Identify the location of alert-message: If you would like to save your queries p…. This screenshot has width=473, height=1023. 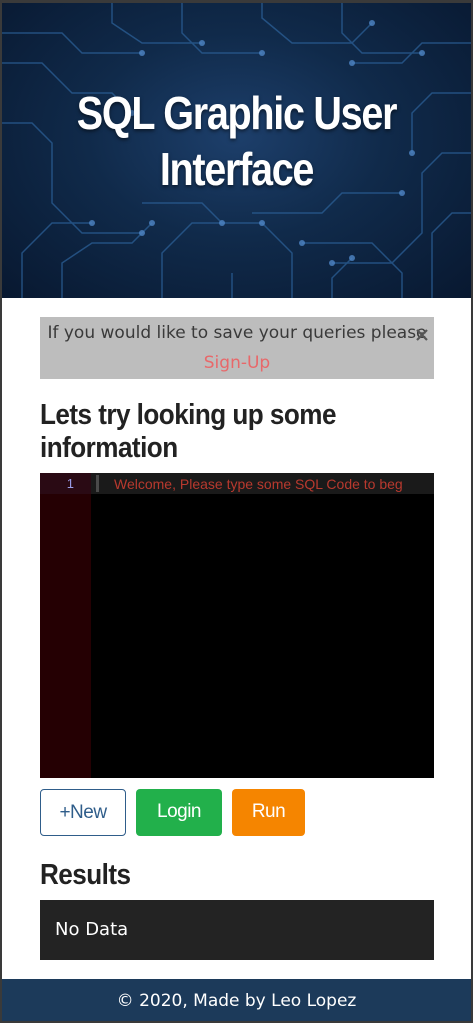
(237, 333).